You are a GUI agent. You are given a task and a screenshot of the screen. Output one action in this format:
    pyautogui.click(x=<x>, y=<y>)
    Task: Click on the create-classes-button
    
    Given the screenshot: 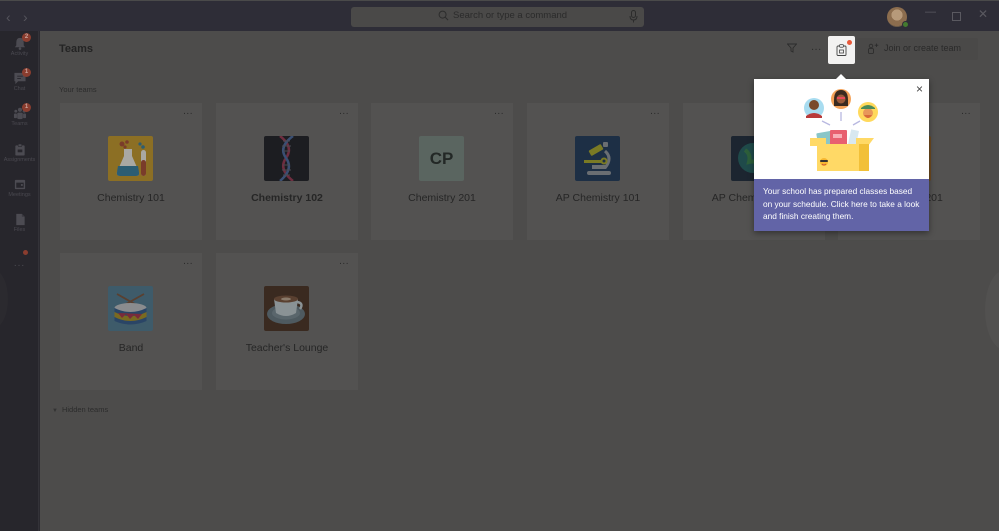 What is the action you would take?
    pyautogui.click(x=841, y=50)
    